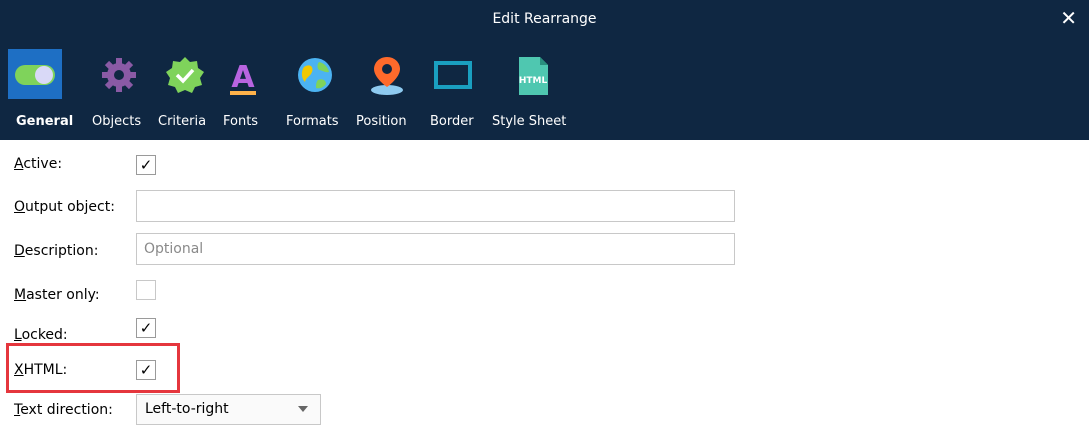 This screenshot has width=1089, height=425. What do you see at coordinates (119, 75) in the screenshot?
I see `gear-icon` at bounding box center [119, 75].